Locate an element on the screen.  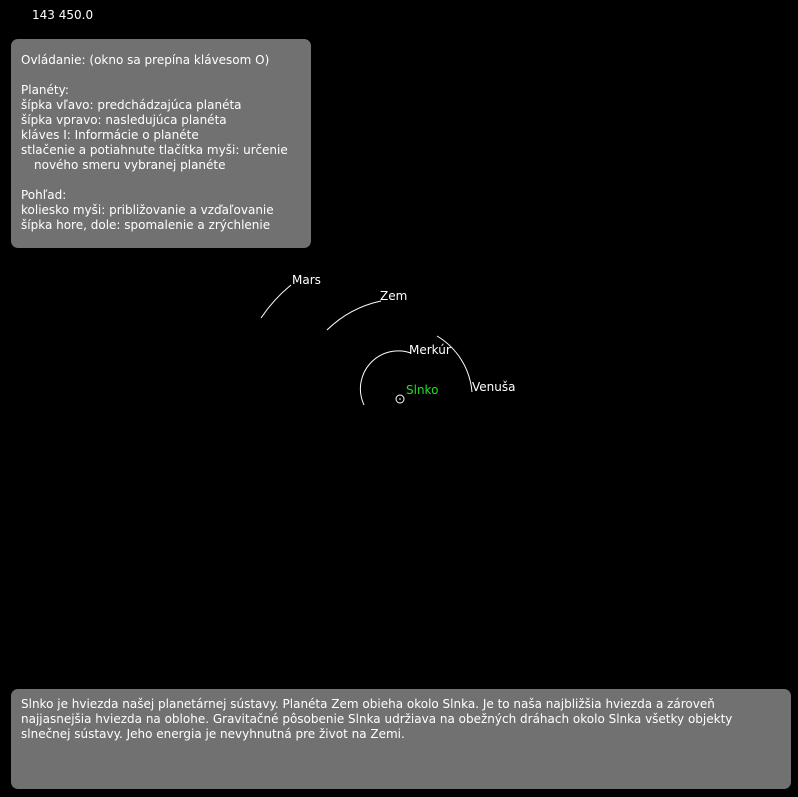
controls-title: Ovládanie: (okno sa prepína klávesom O) is located at coordinates (145, 60).